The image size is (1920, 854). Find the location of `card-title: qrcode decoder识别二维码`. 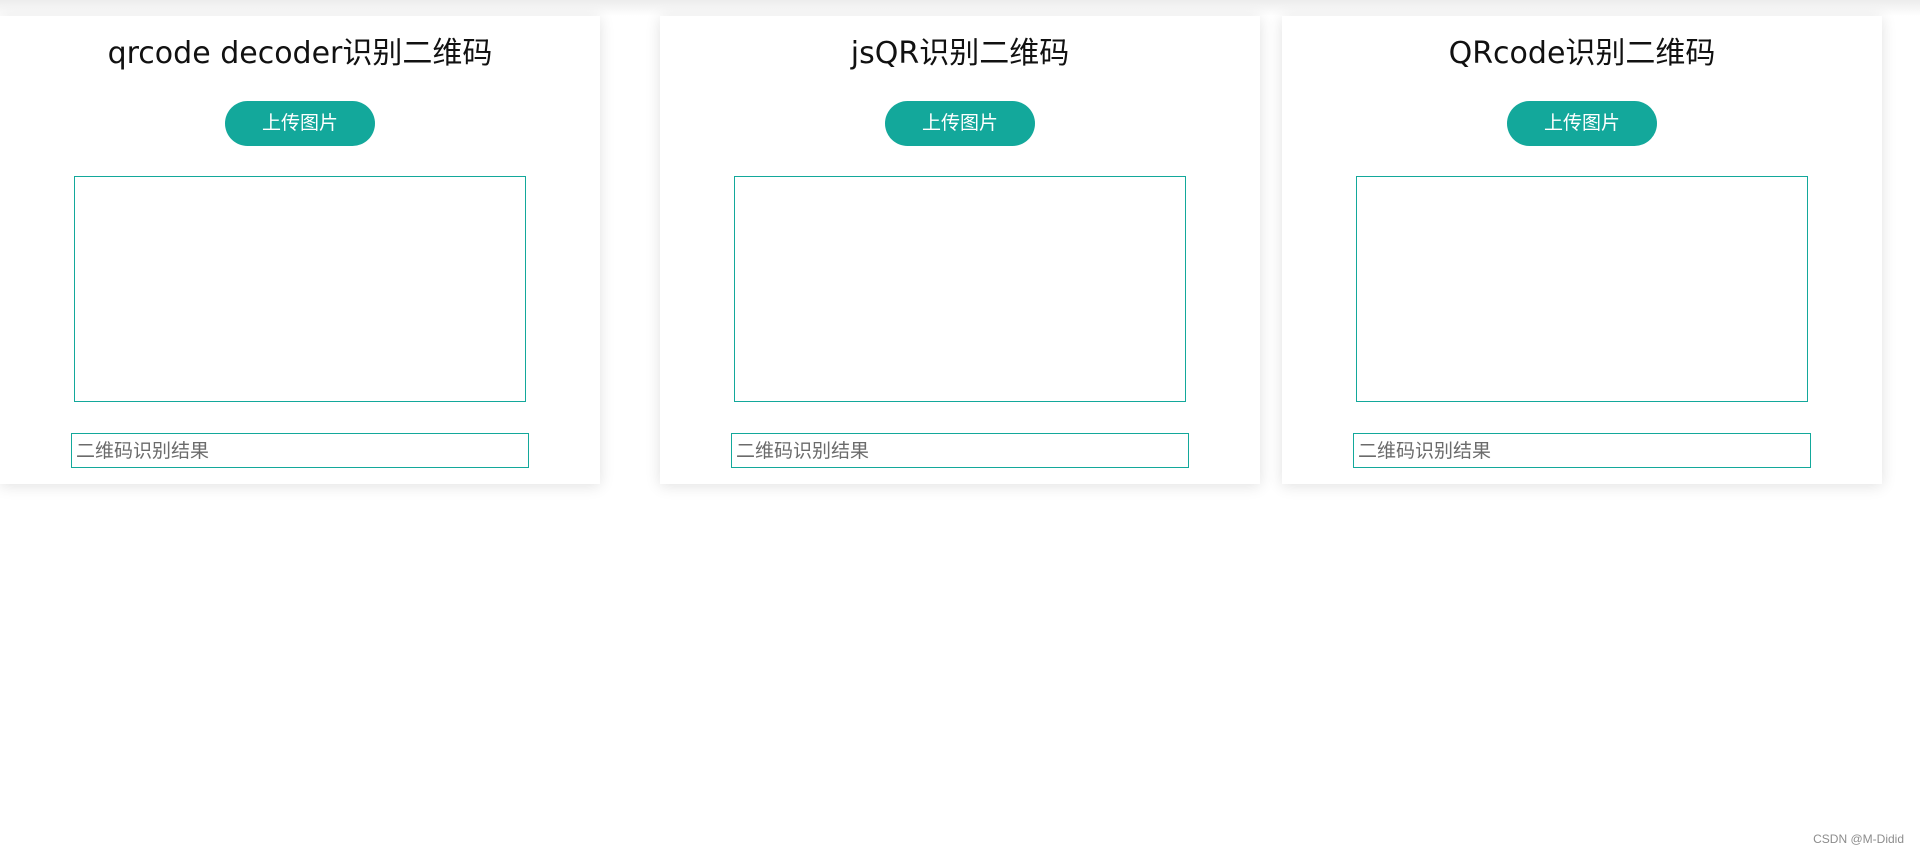

card-title: qrcode decoder识别二维码 is located at coordinates (300, 53).